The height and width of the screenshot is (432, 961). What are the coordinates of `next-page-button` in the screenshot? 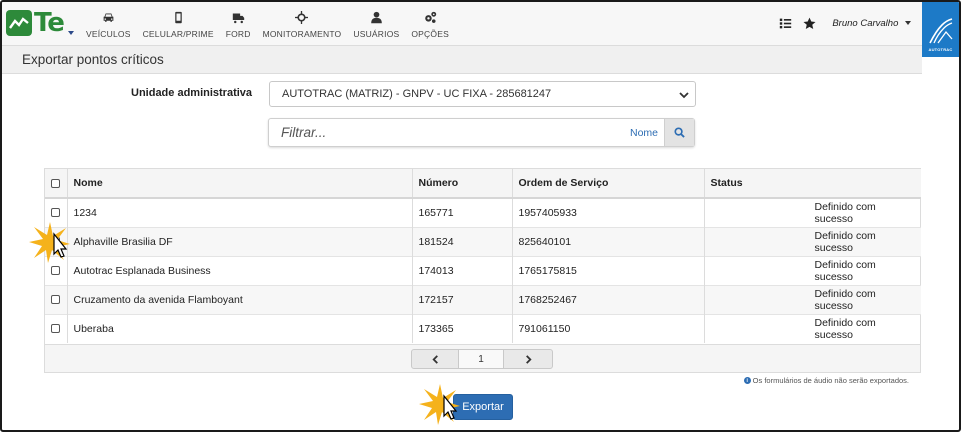 It's located at (528, 359).